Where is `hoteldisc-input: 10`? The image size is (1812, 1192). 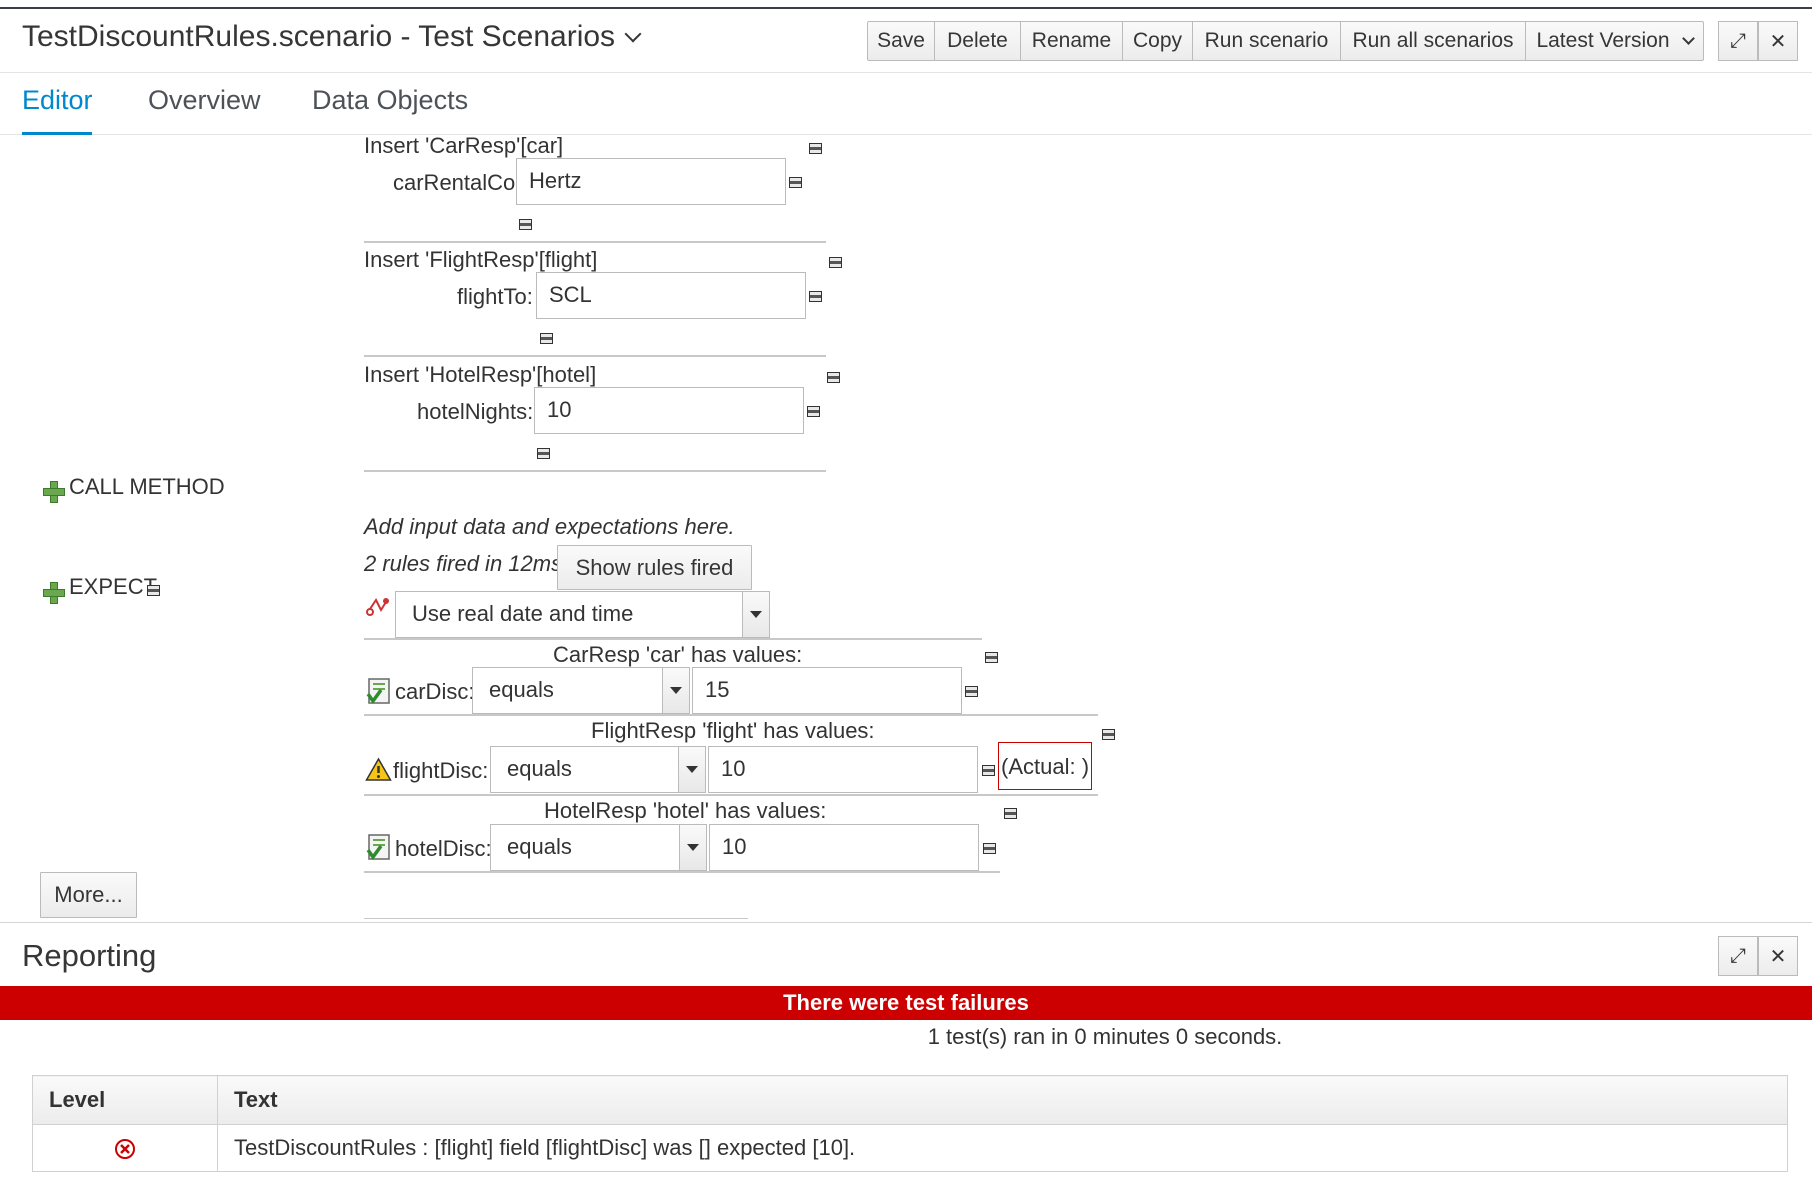 hoteldisc-input: 10 is located at coordinates (844, 847).